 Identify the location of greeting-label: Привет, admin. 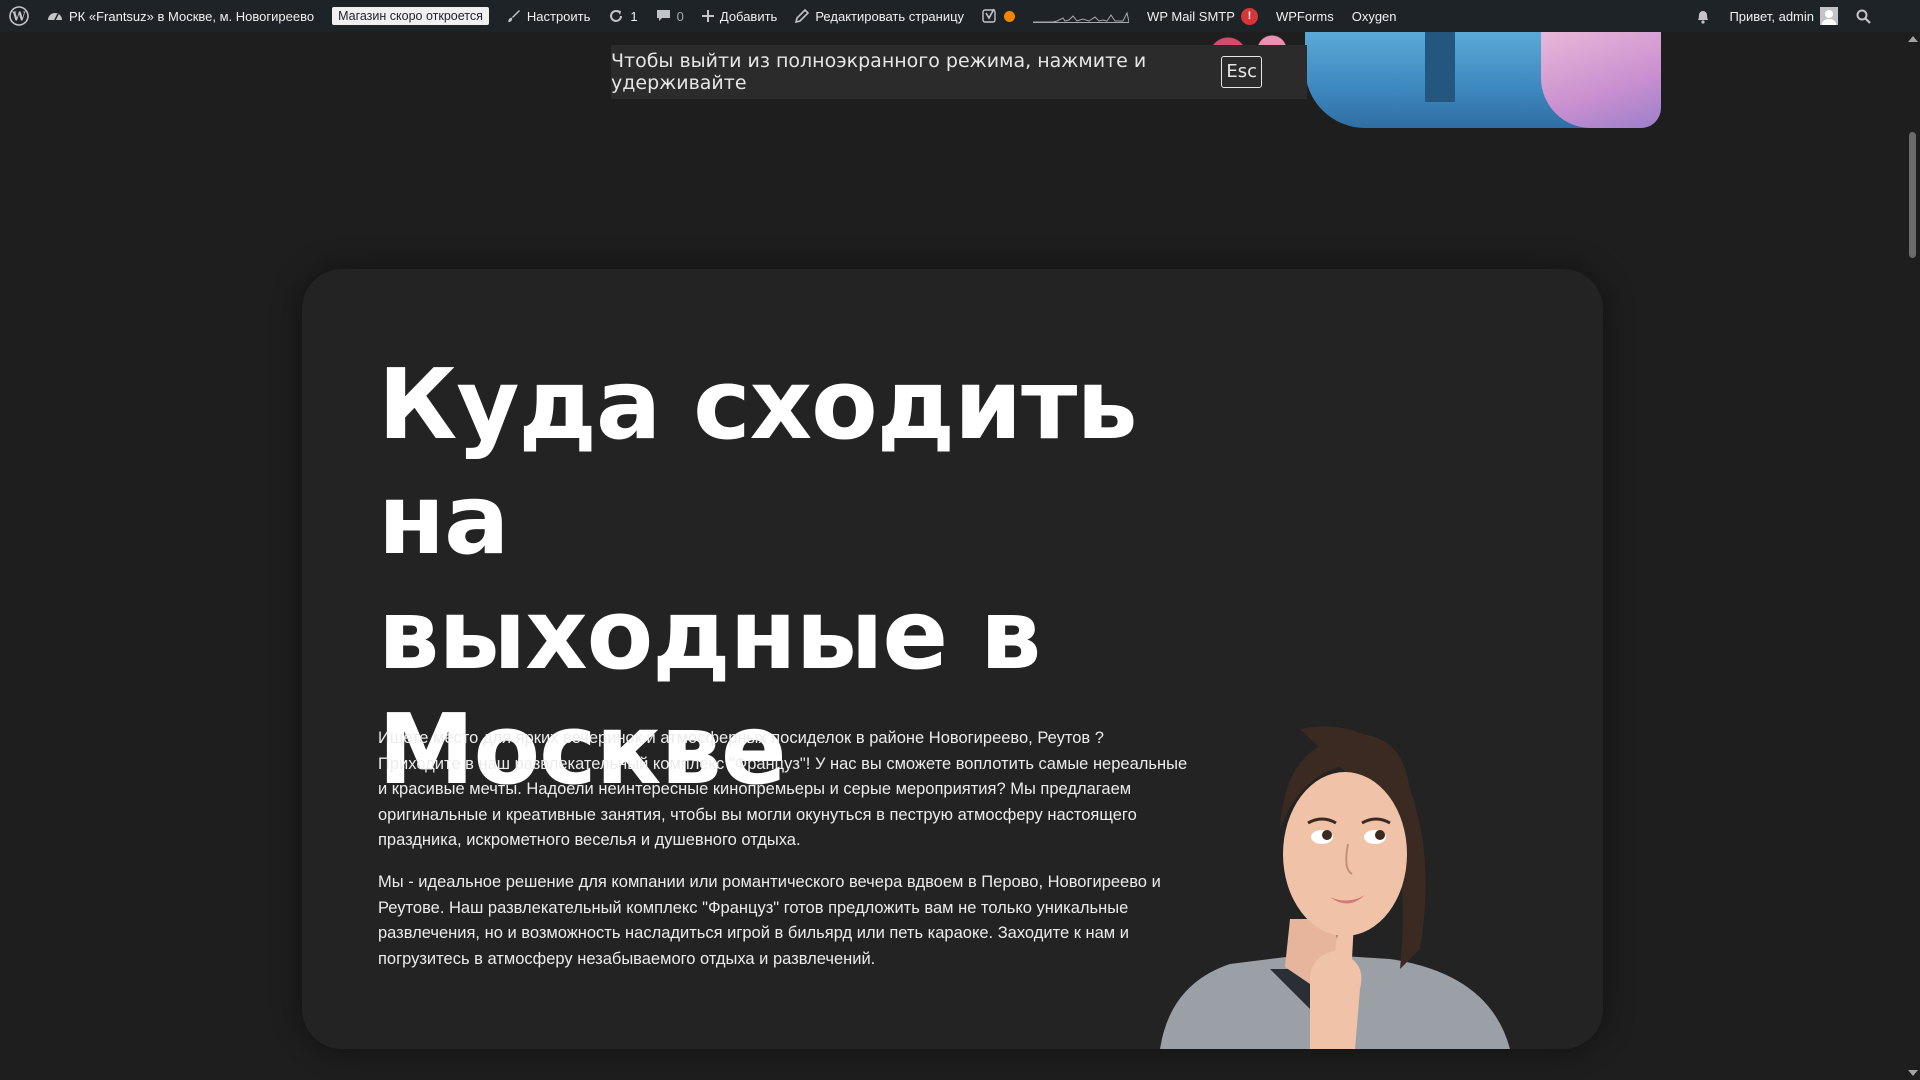
(1771, 16).